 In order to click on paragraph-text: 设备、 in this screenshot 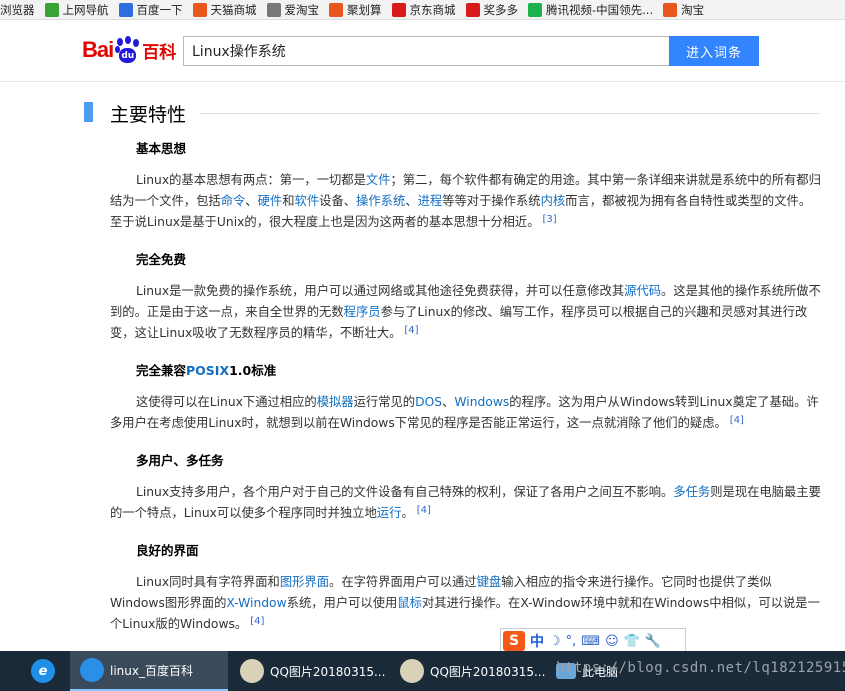, I will do `click(338, 201)`.